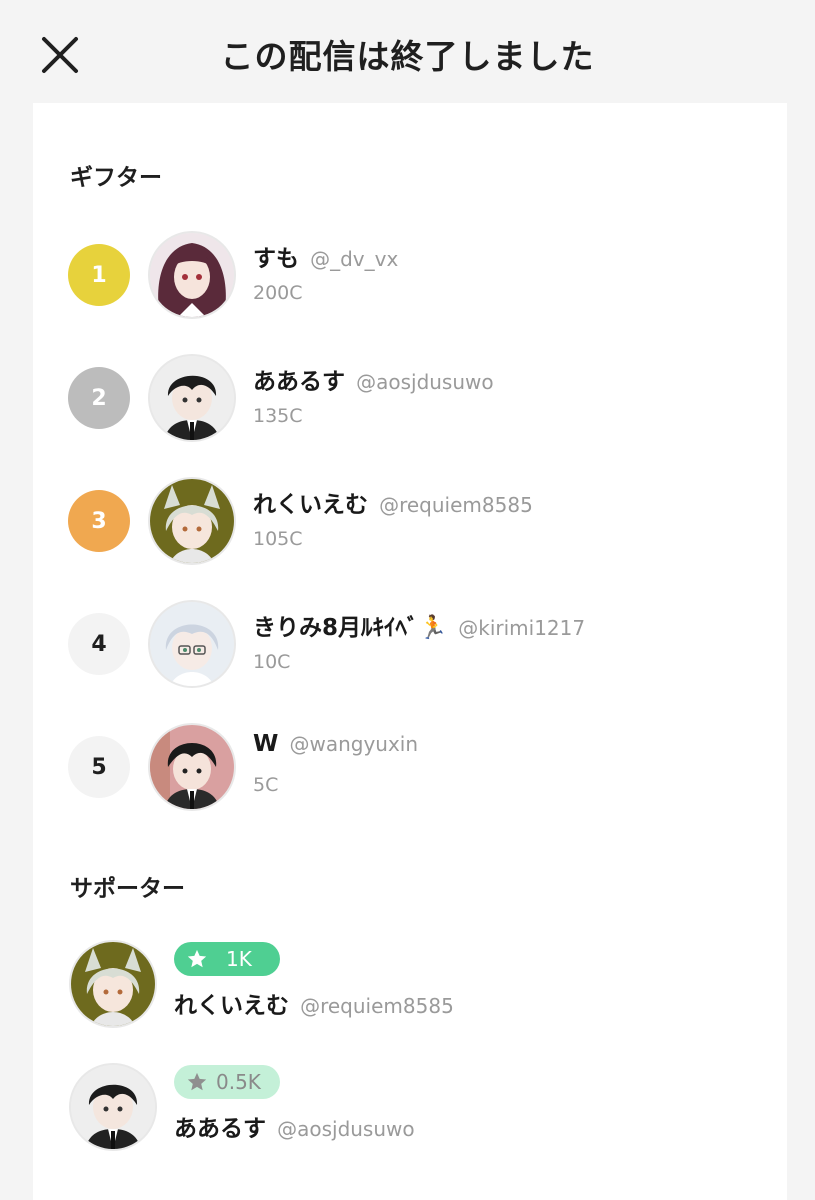  What do you see at coordinates (99, 767) in the screenshot?
I see `rank-badge: 5` at bounding box center [99, 767].